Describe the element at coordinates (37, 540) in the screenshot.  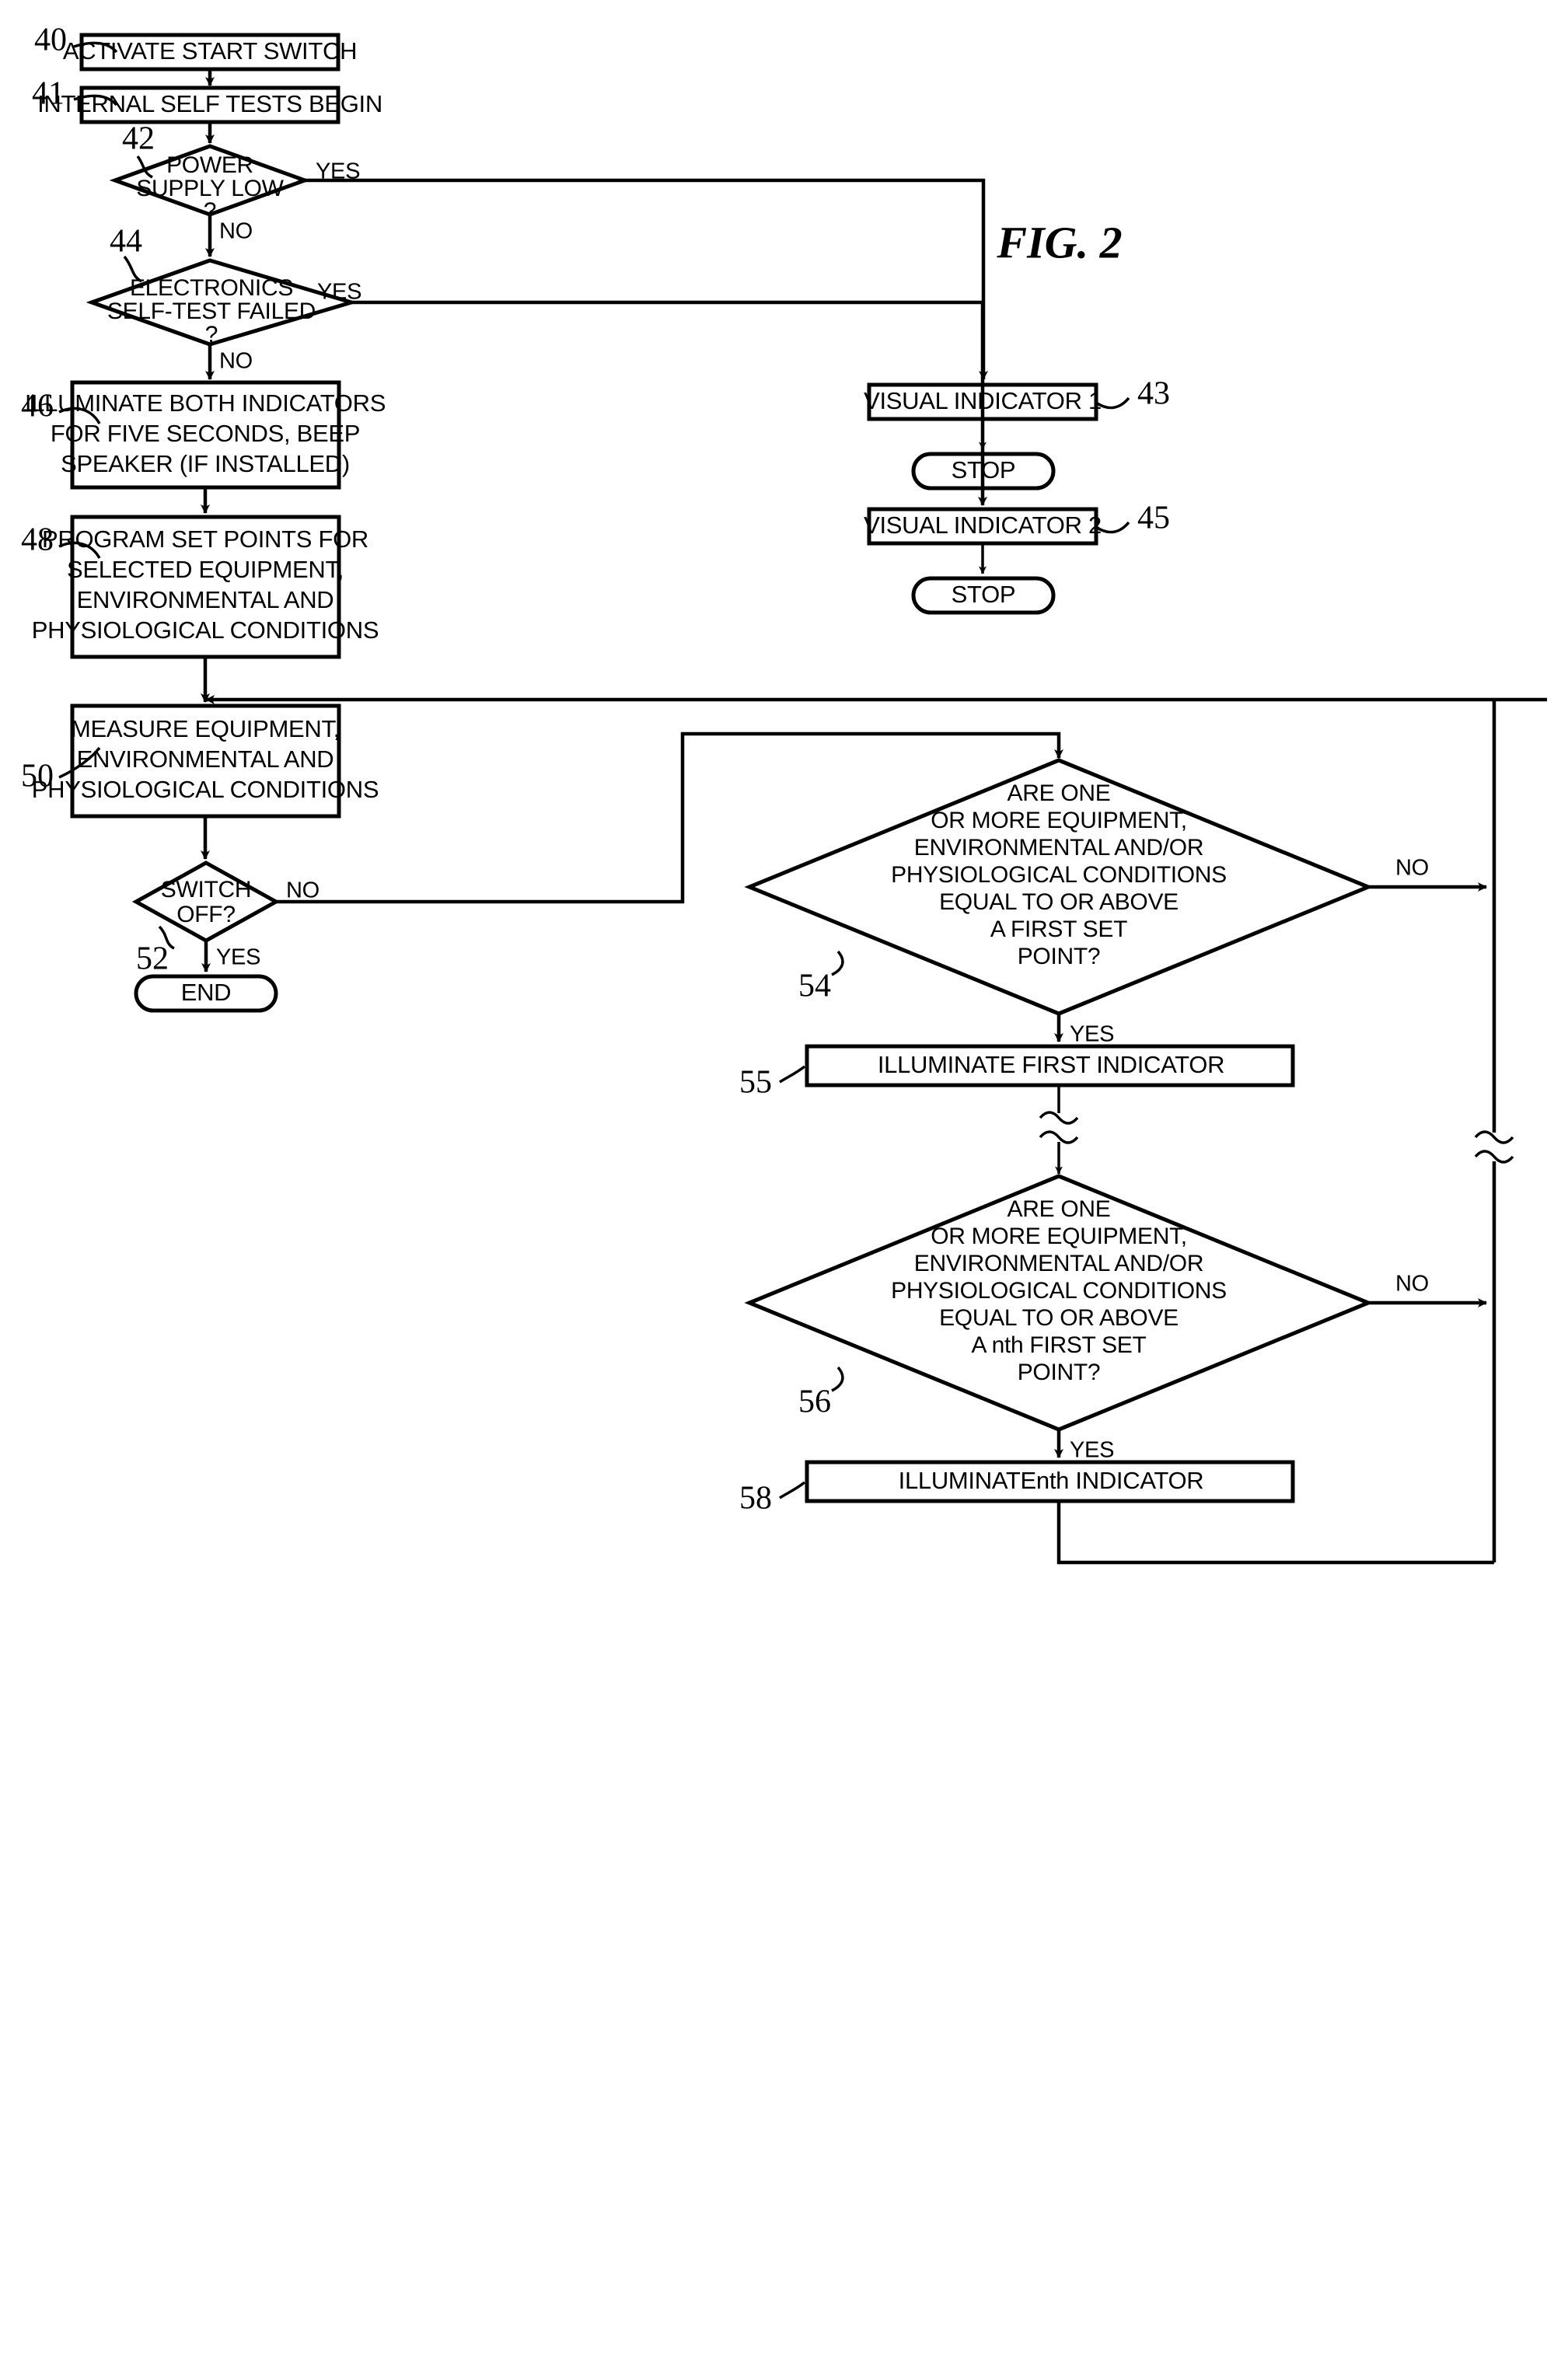
I see `ref-48: 48` at that location.